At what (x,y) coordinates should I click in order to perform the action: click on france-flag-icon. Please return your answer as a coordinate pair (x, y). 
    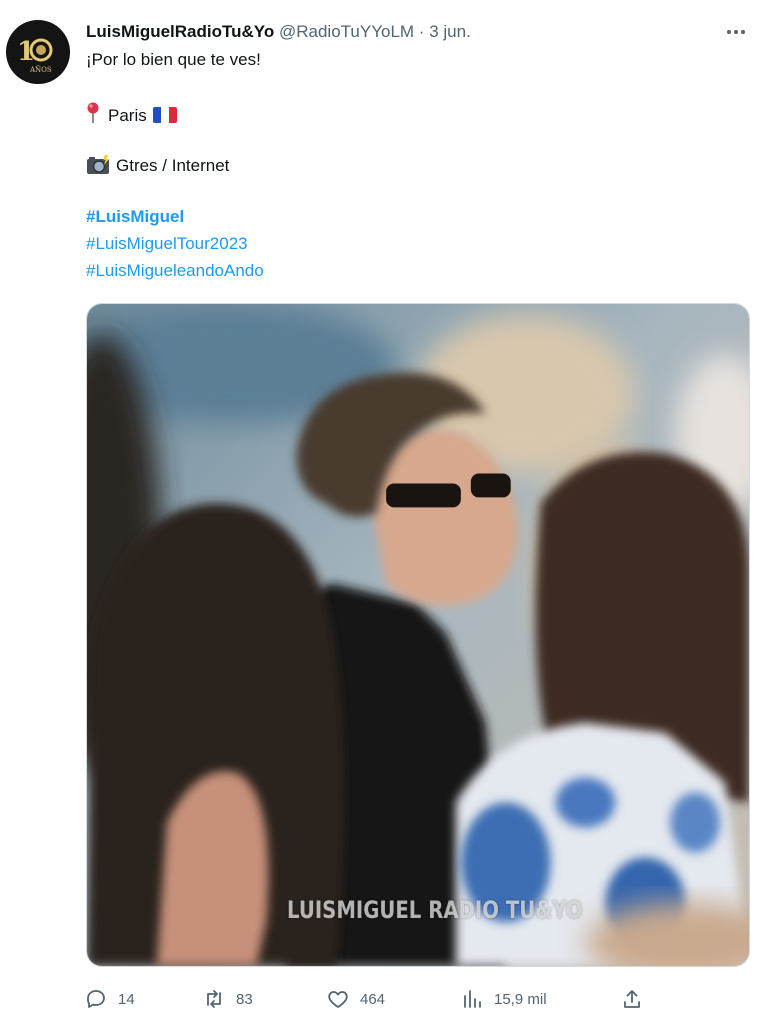
    Looking at the image, I should click on (164, 115).